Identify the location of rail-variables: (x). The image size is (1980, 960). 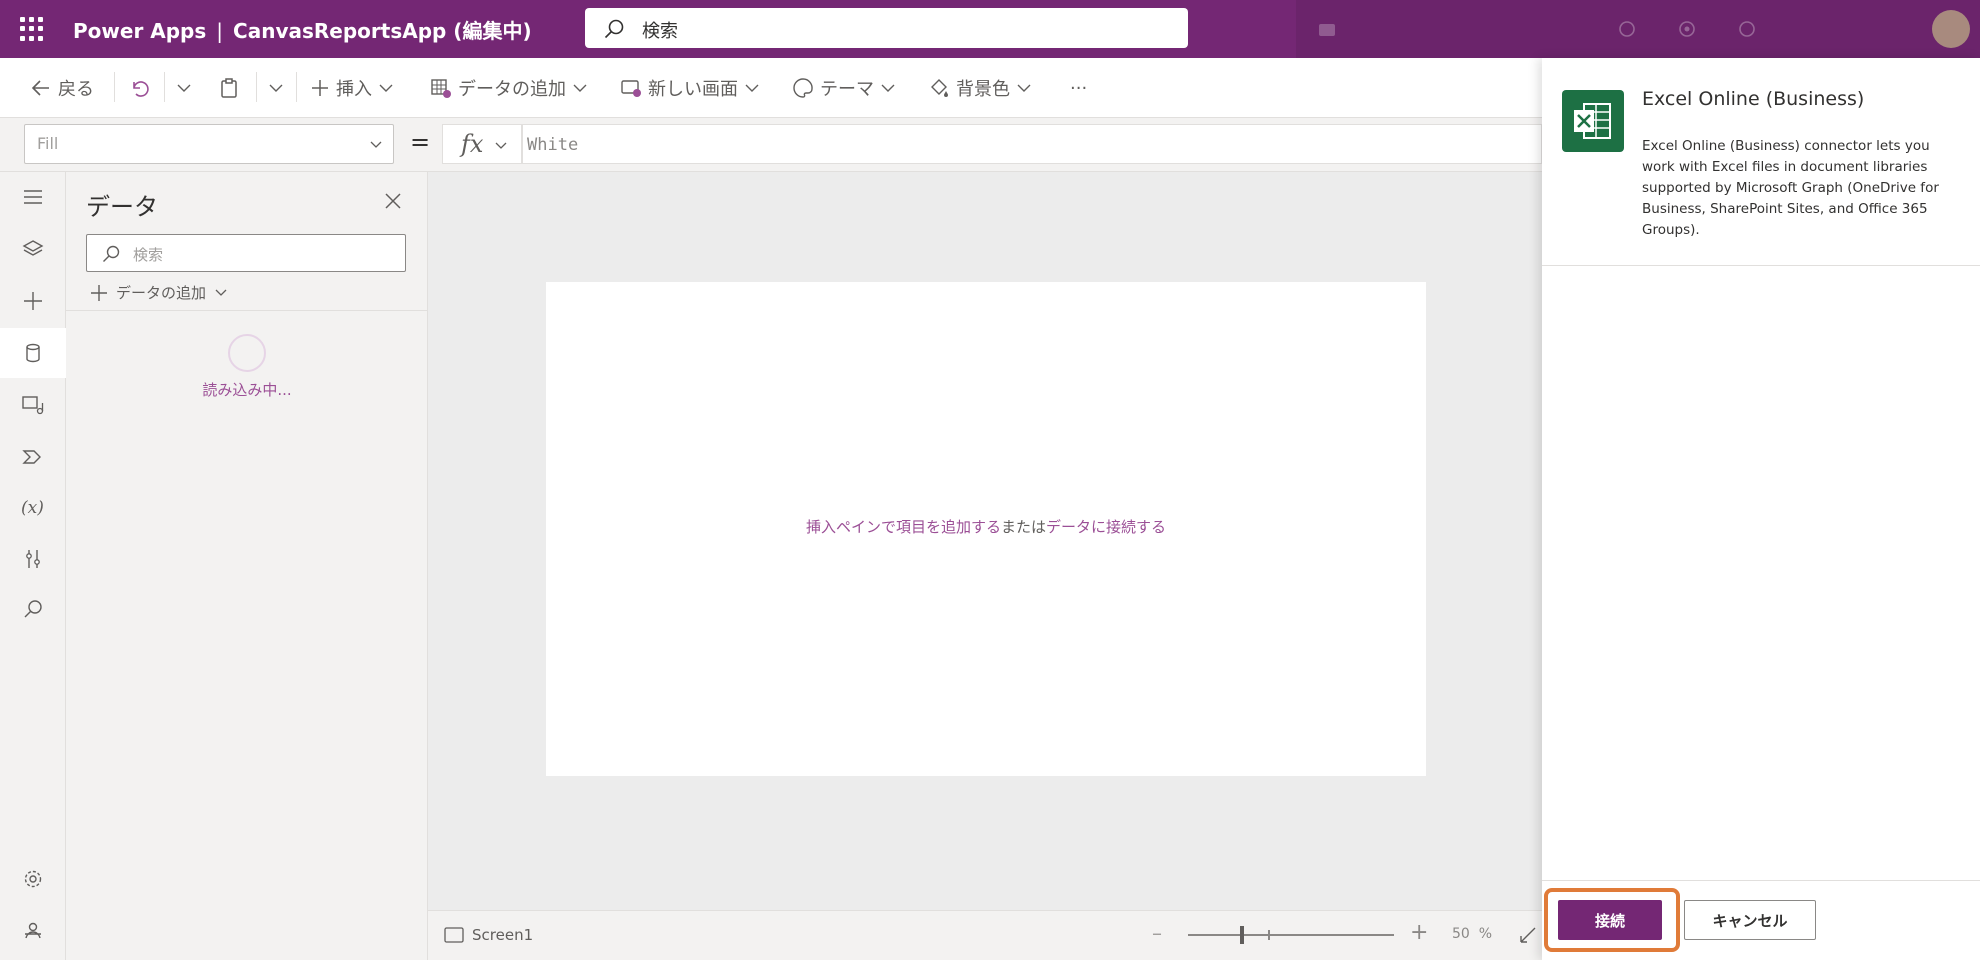
(33, 507).